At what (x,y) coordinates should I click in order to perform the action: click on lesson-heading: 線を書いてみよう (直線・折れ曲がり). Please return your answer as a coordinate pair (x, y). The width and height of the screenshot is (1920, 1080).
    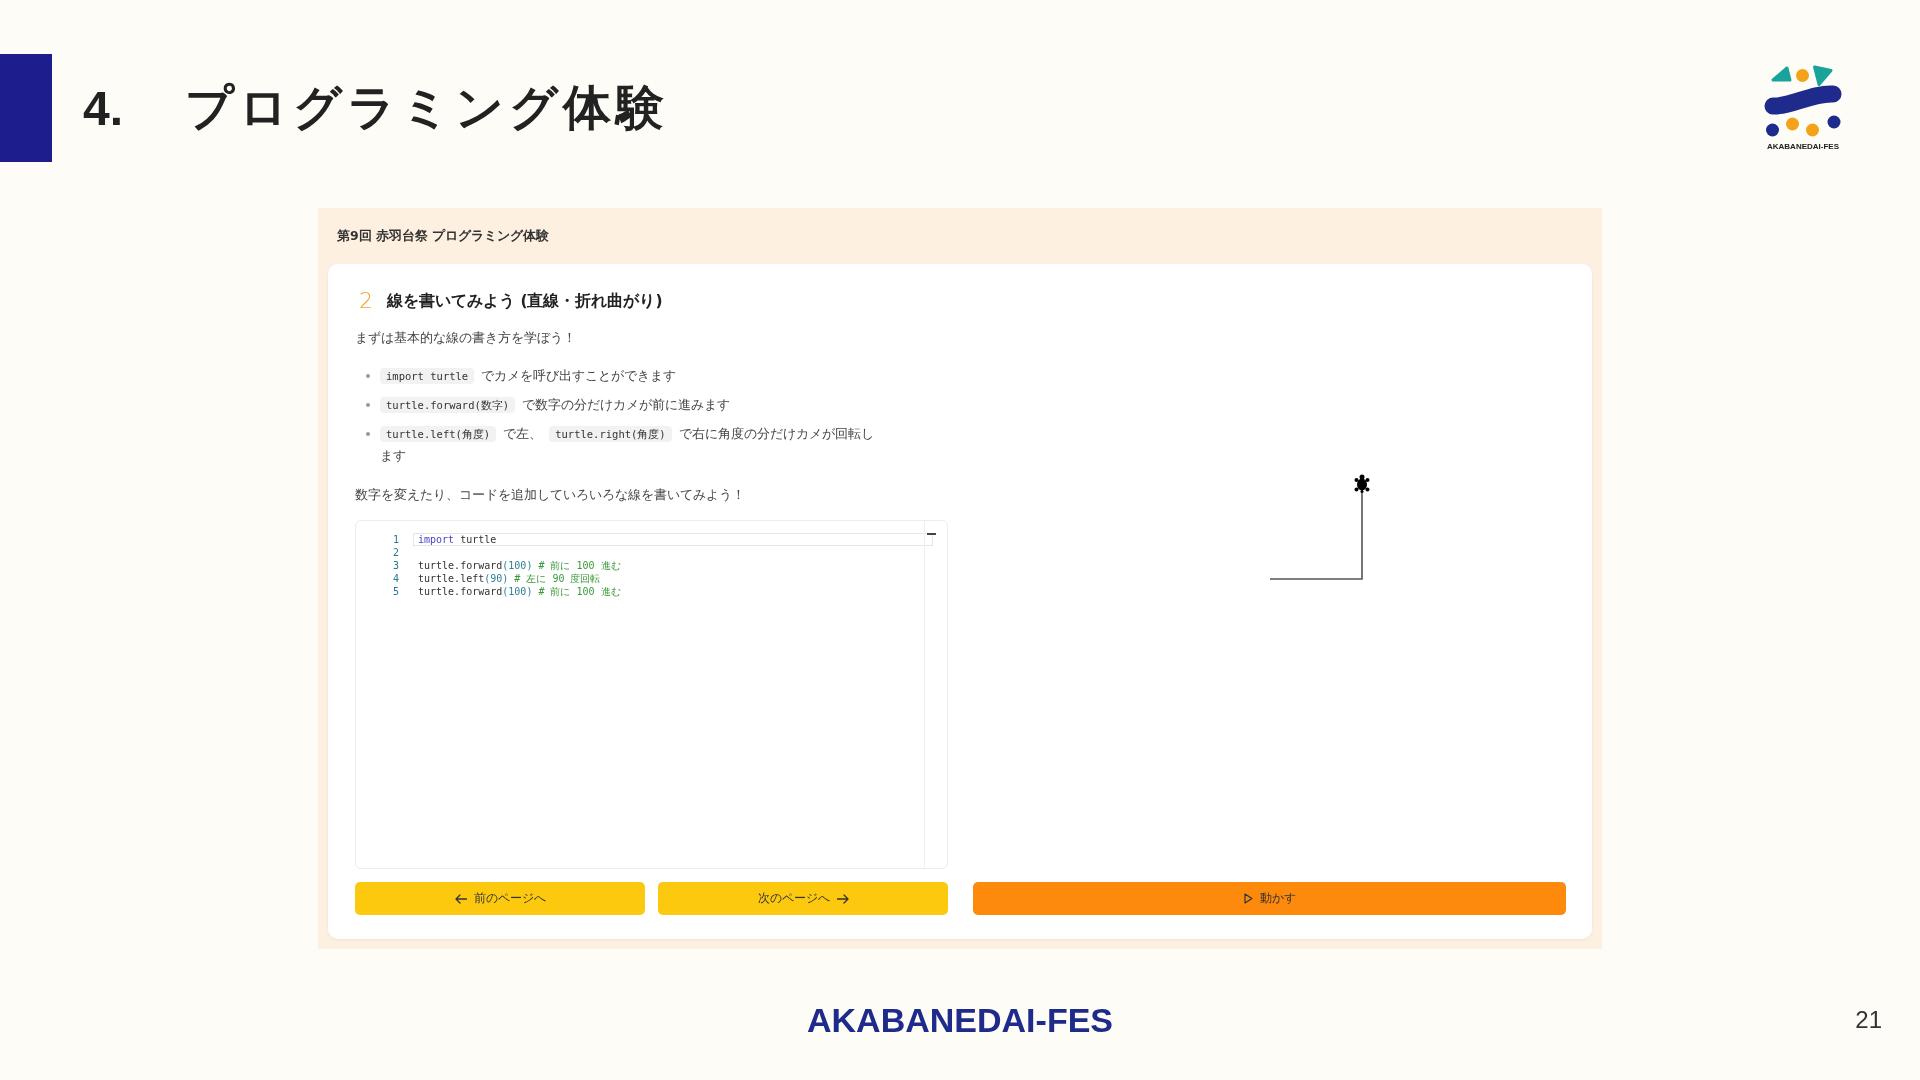
    Looking at the image, I should click on (525, 301).